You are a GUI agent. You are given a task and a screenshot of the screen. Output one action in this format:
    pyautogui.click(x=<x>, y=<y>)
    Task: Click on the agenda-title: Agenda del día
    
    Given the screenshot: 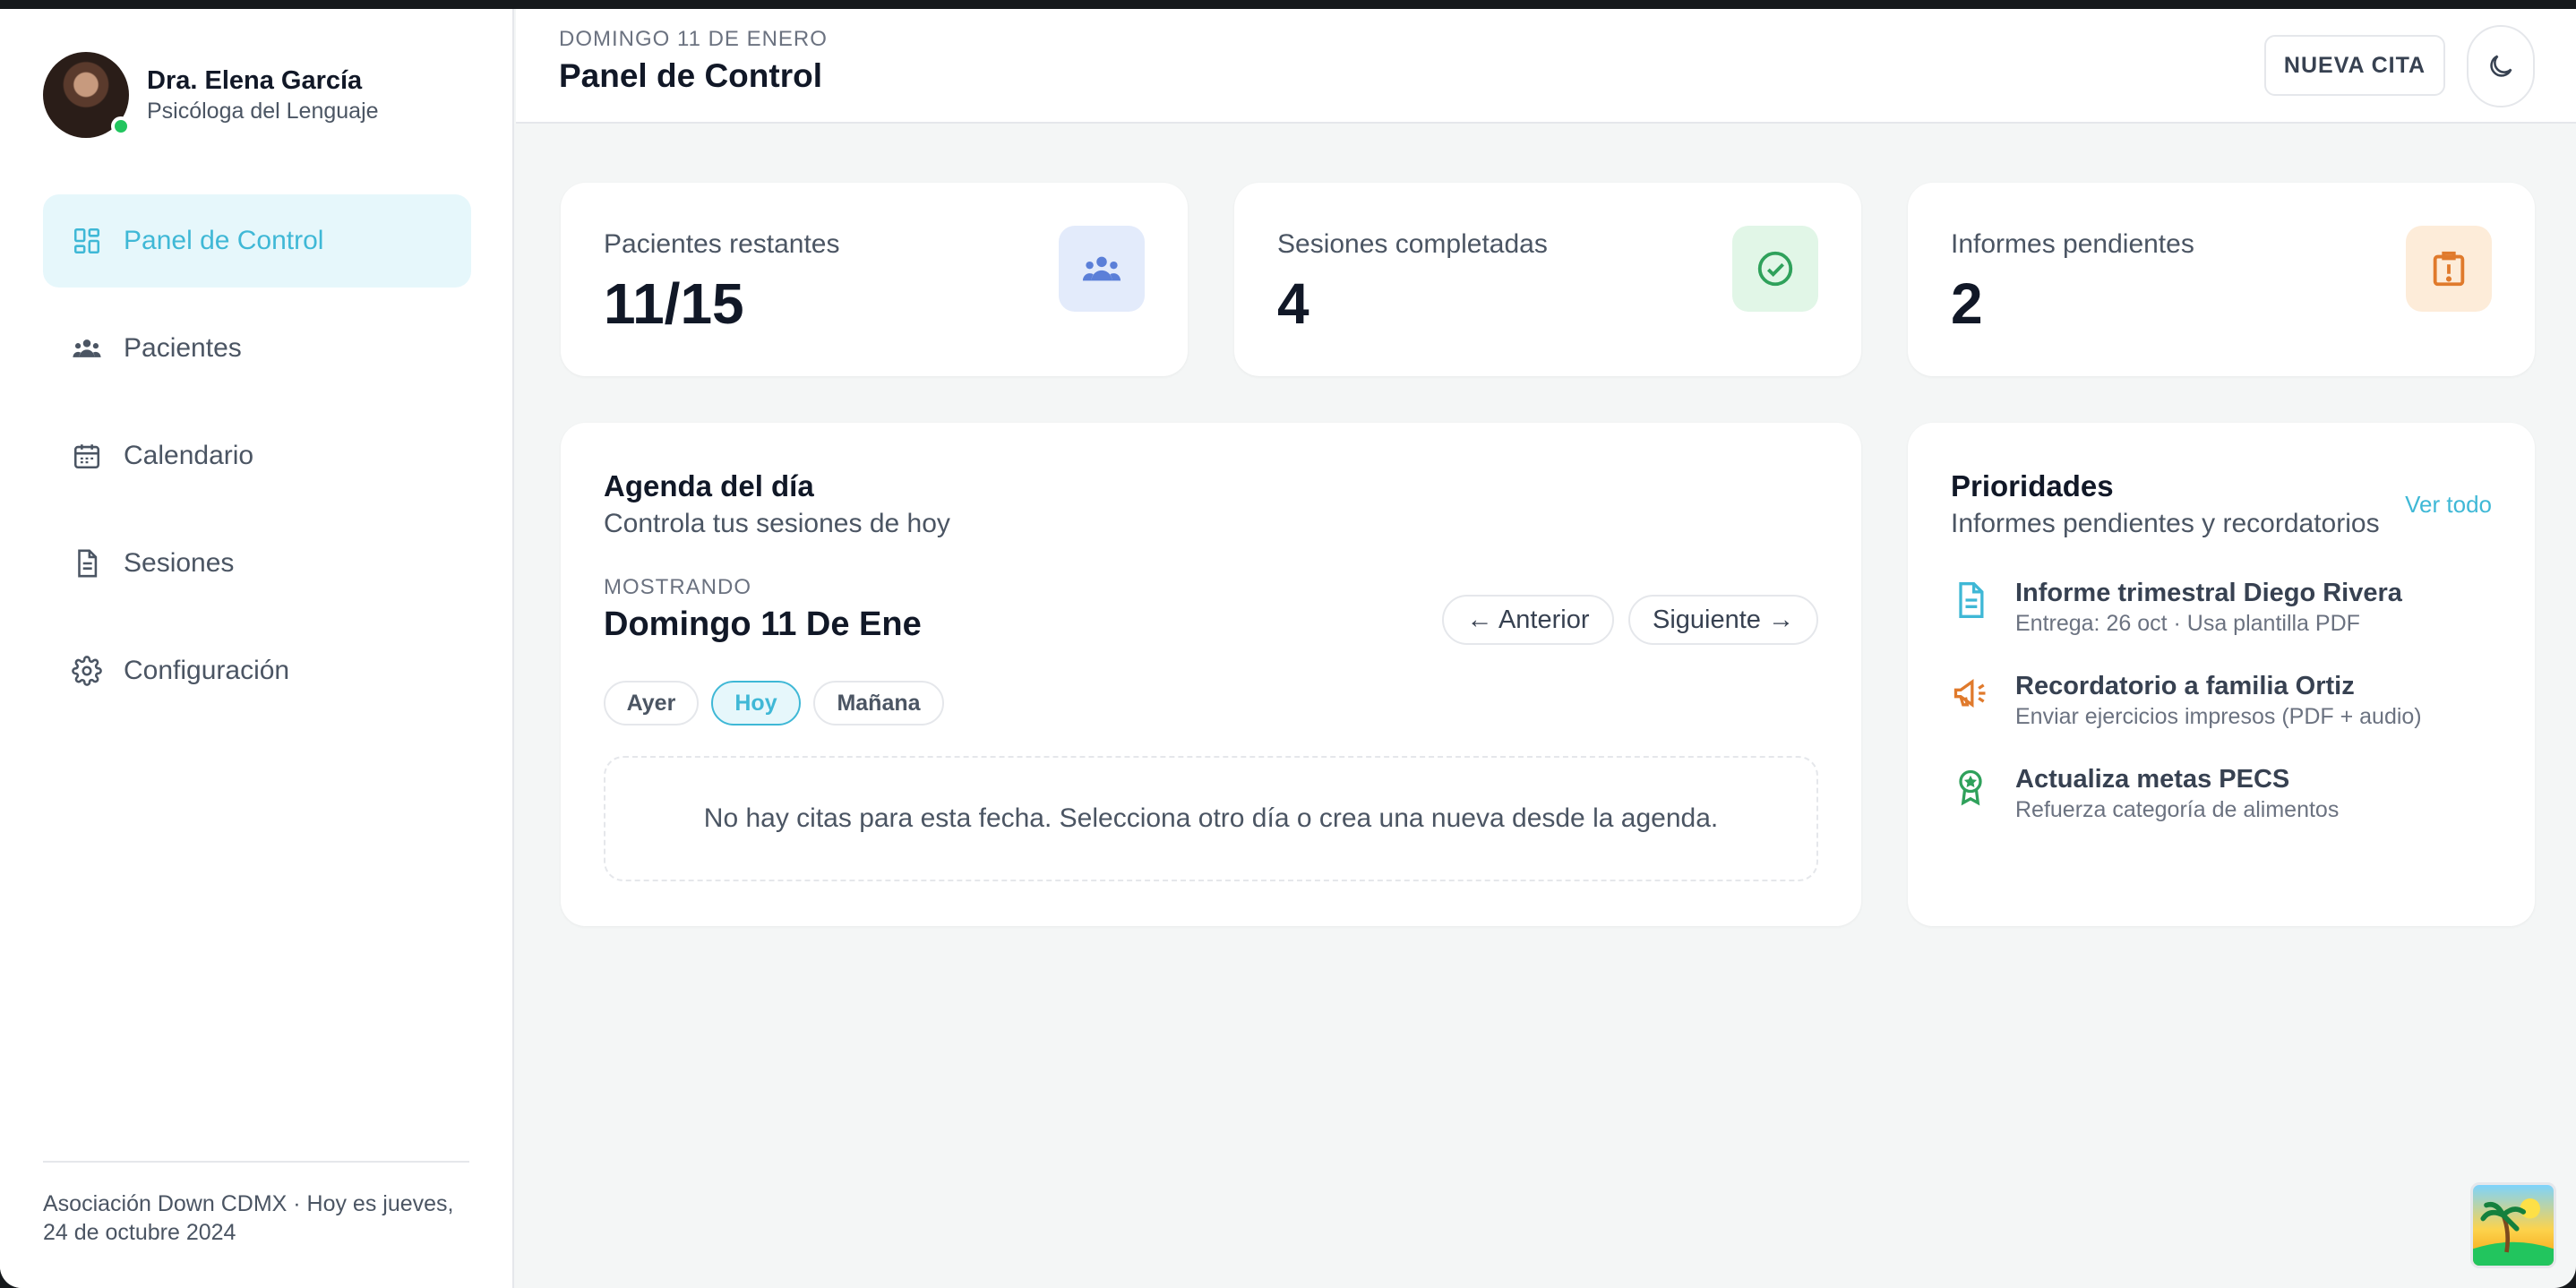 What is the action you would take?
    pyautogui.click(x=709, y=485)
    